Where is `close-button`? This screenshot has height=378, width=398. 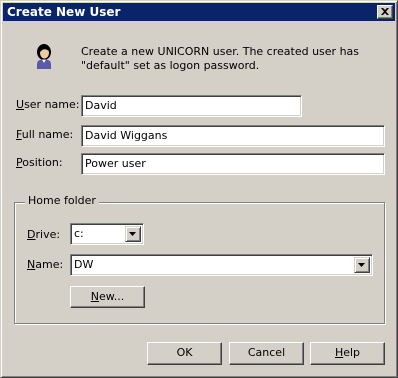
close-button is located at coordinates (385, 12).